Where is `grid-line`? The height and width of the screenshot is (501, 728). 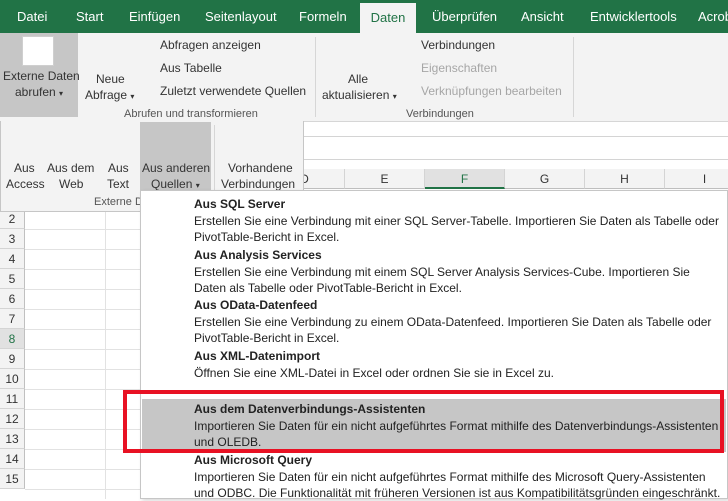 grid-line is located at coordinates (105, 344).